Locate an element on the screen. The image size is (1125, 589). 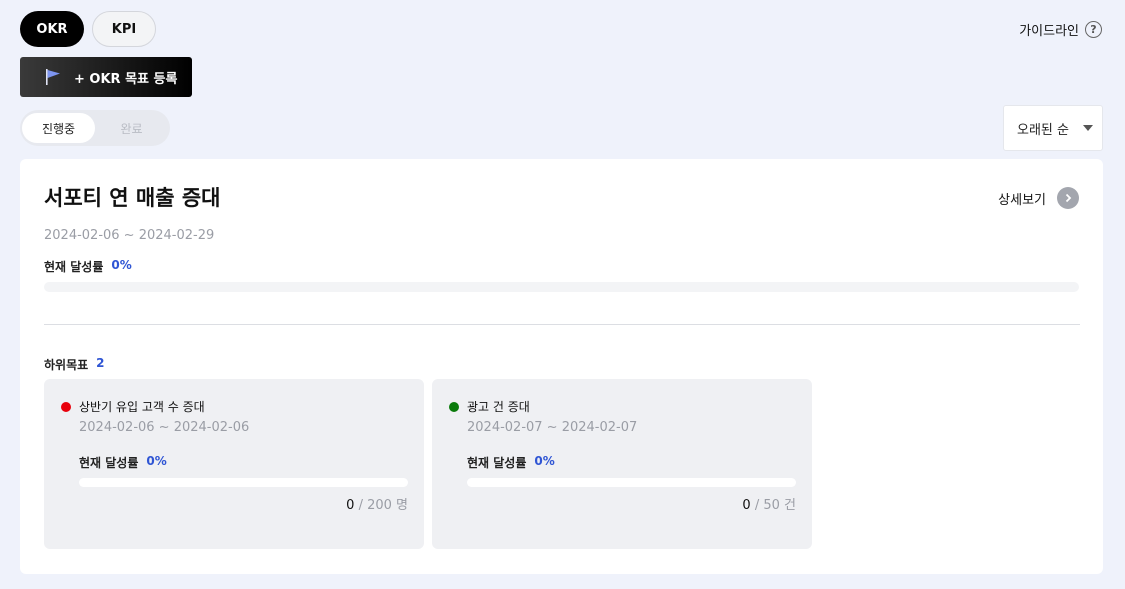
guide-link: 가이드라인 ? is located at coordinates (1060, 29).